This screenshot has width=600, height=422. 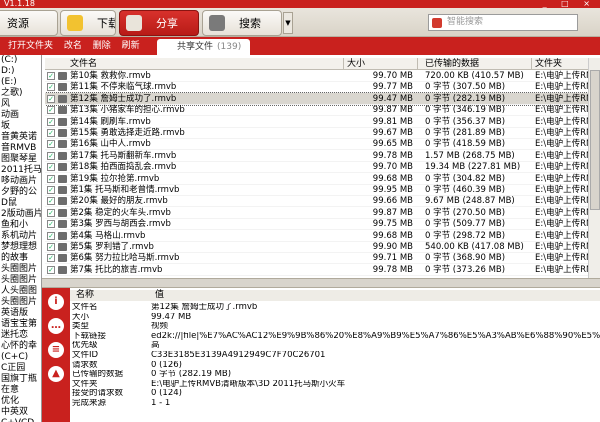 I want to click on folder-tree-item: 优化, so click(x=20, y=401).